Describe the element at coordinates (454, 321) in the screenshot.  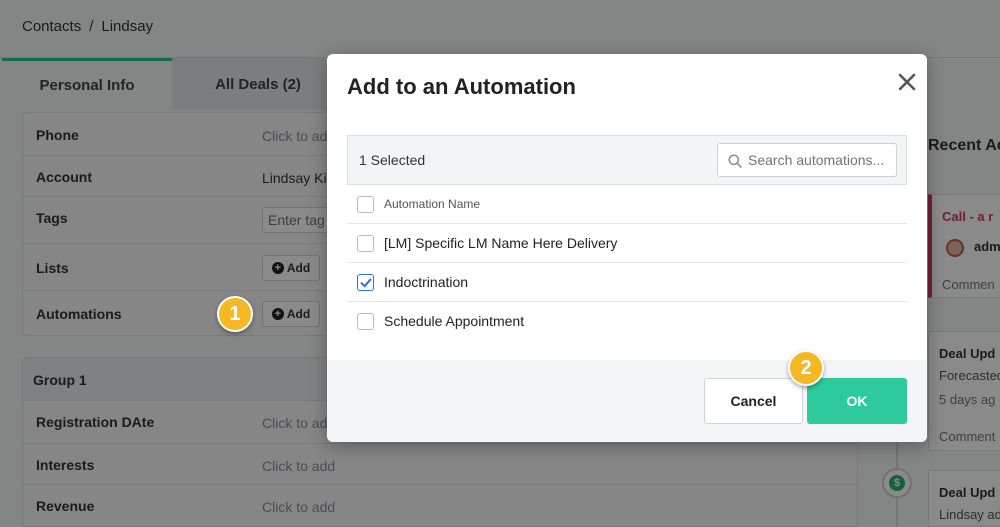
I see `automation-name: Schedule Appointment` at that location.